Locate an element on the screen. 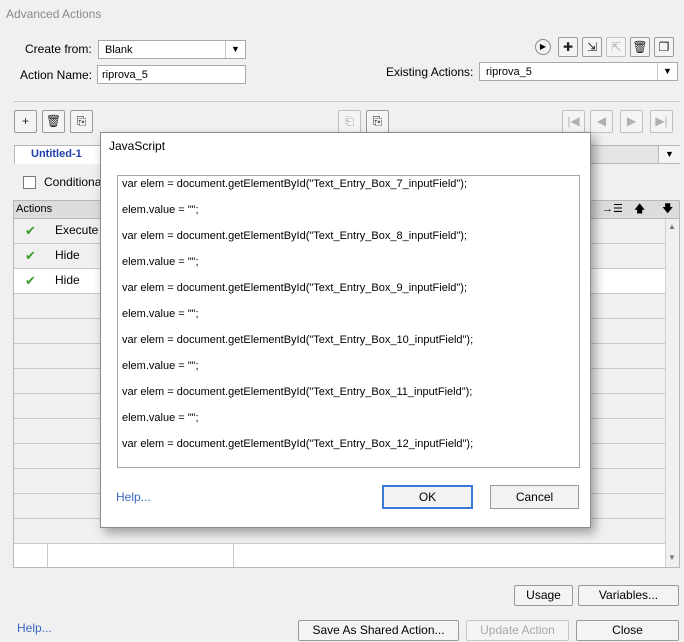 The image size is (684, 642). scroll-down-icon: ▼ is located at coordinates (672, 557).